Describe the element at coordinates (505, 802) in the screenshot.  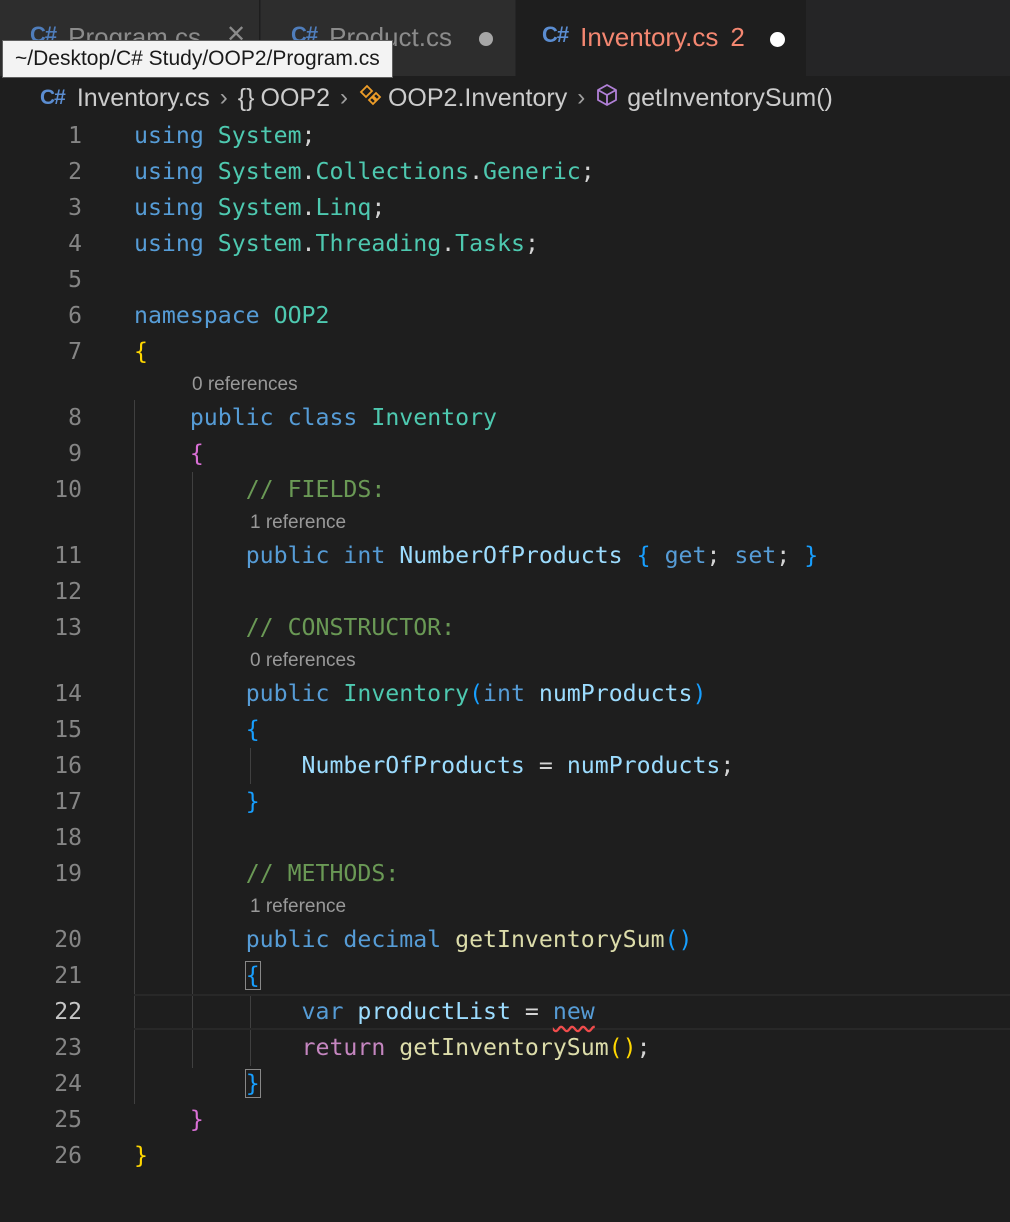
I see `code-line: 17 }` at that location.